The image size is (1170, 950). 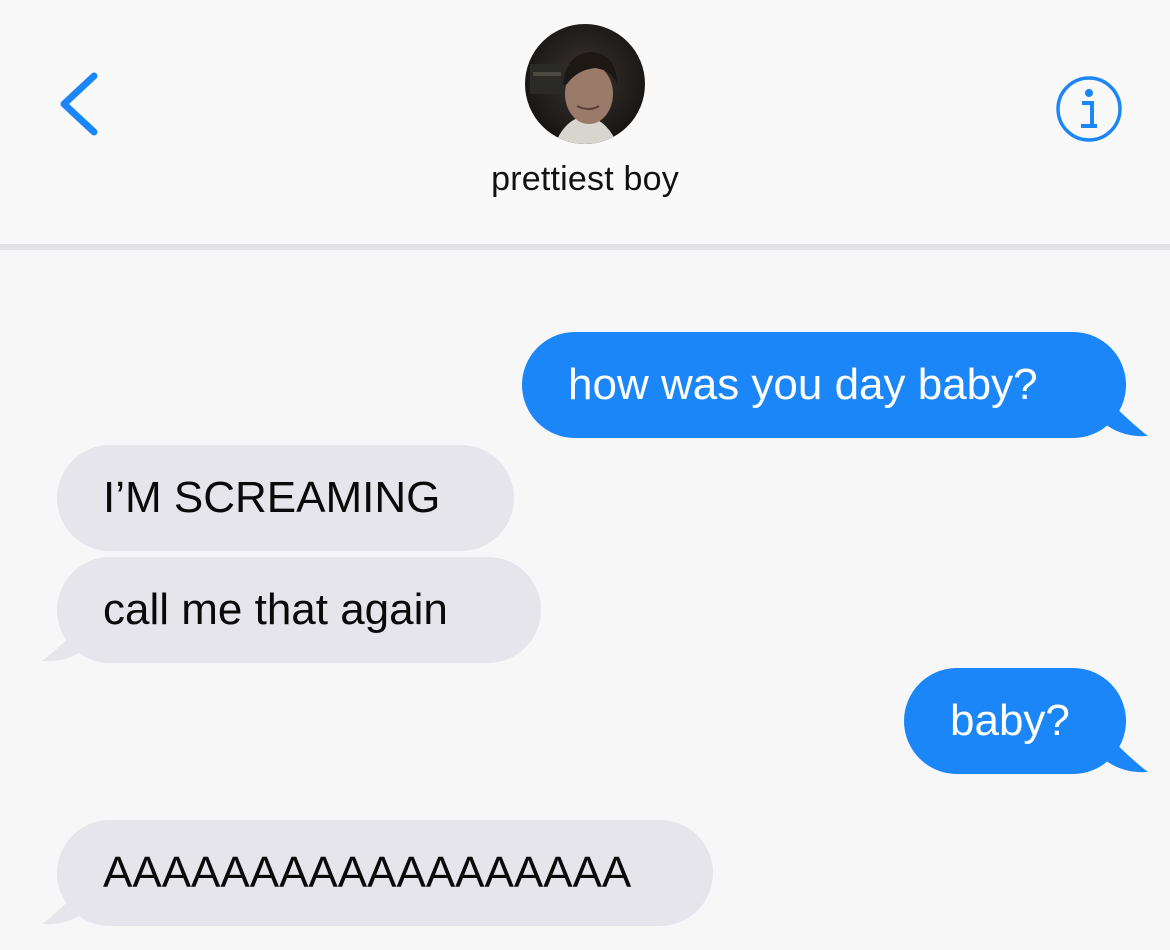 I want to click on received-message-bubble: I’M SCREAMING, so click(x=285, y=498).